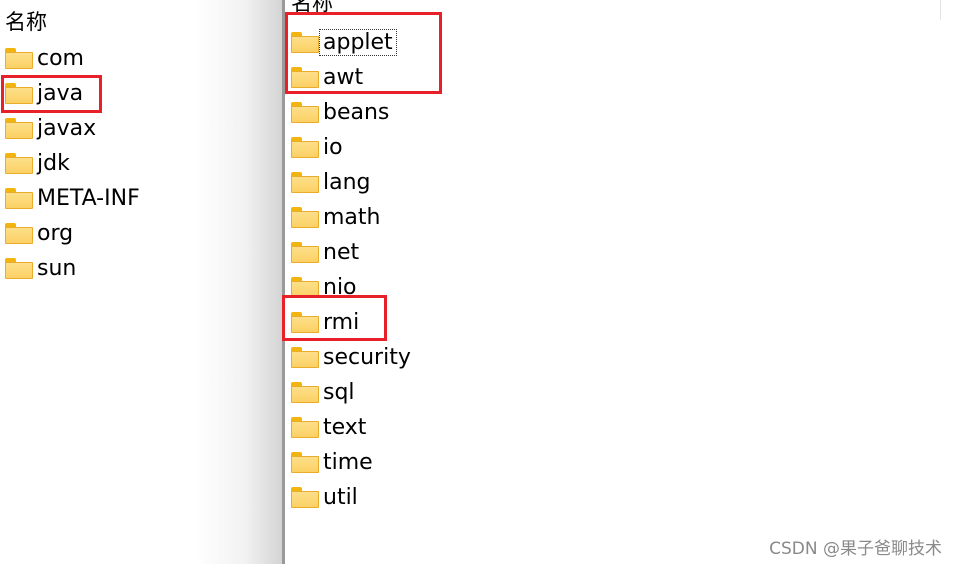  I want to click on folder-item-sql: sql, so click(351, 392).